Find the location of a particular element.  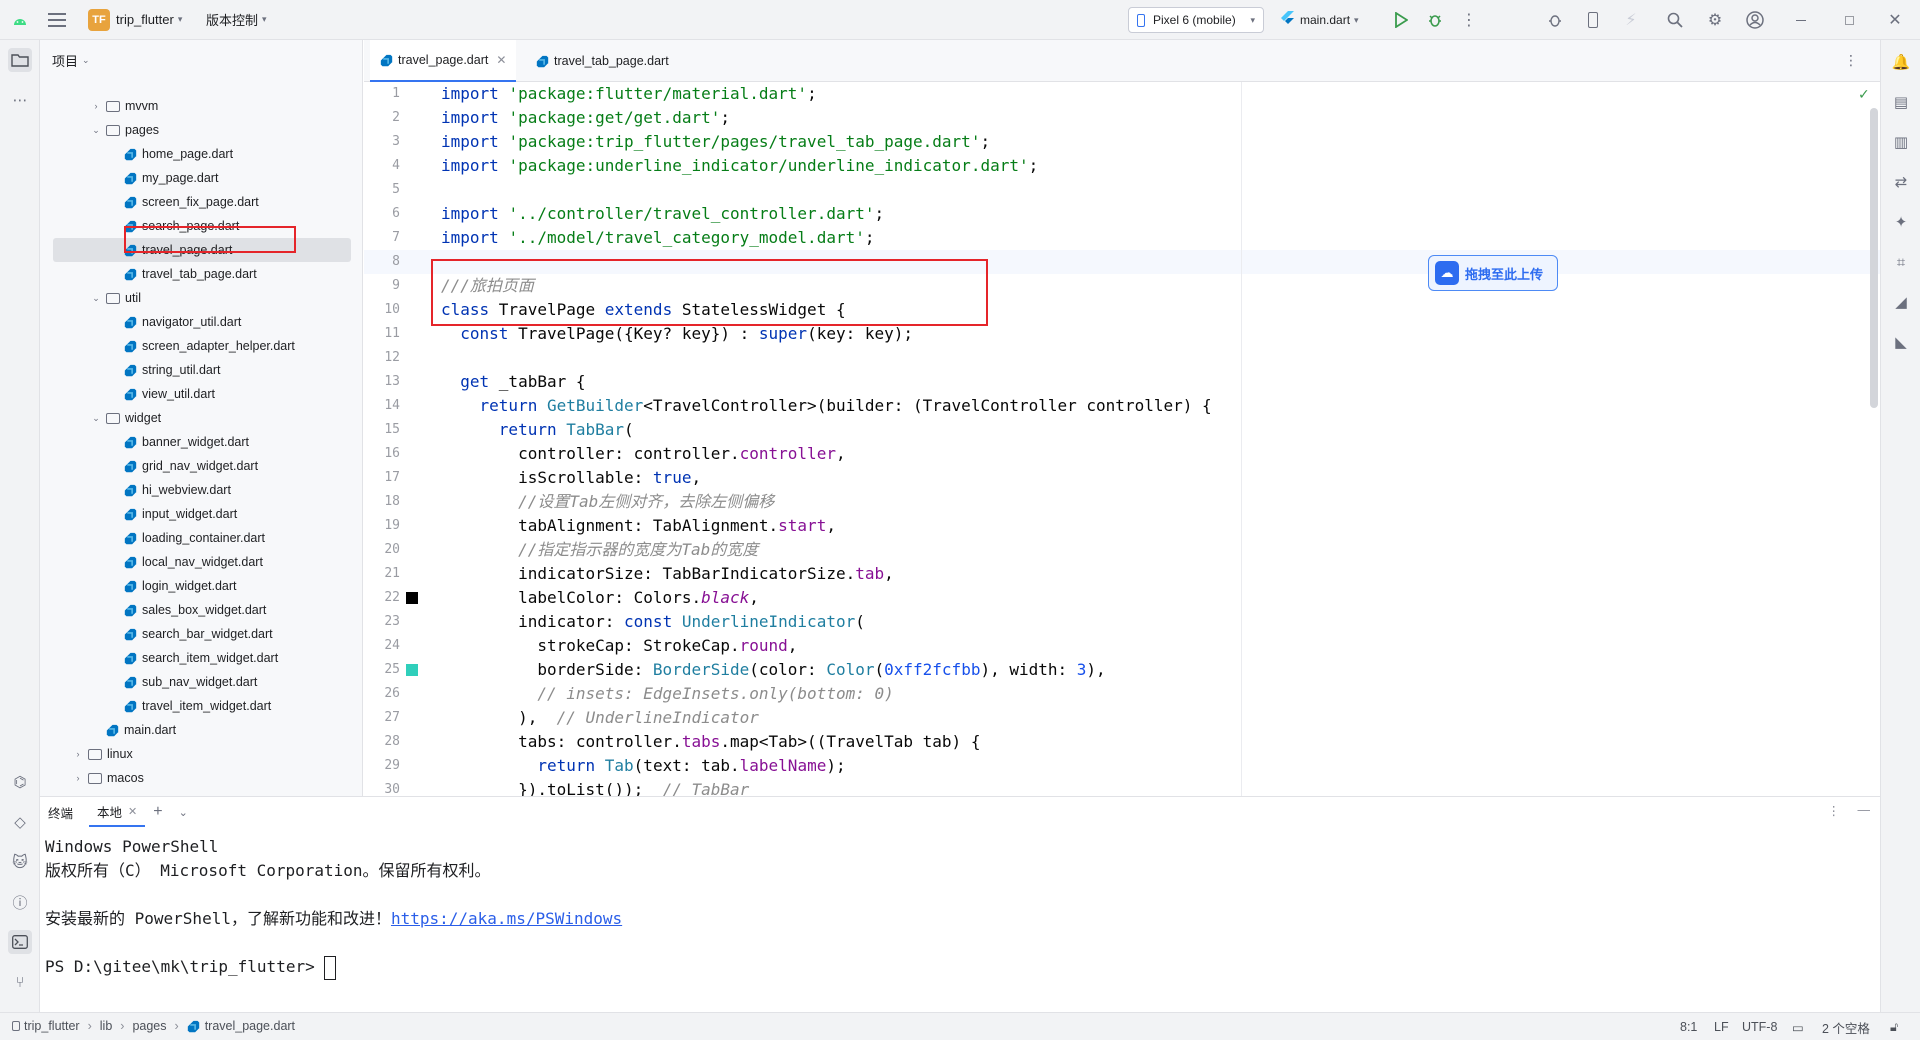

project-folder-icon is located at coordinates (20, 60).